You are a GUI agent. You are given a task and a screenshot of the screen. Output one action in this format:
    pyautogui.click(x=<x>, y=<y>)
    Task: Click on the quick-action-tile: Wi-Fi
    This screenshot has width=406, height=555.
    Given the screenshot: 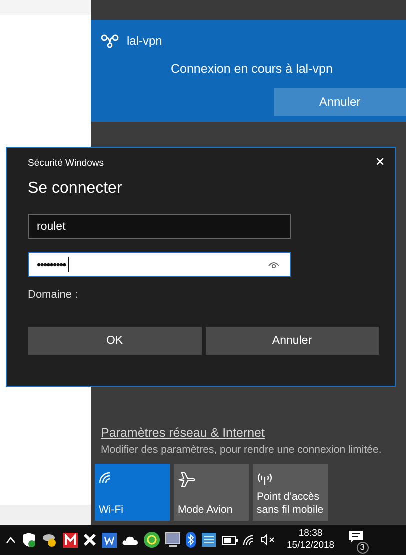 What is the action you would take?
    pyautogui.click(x=132, y=492)
    